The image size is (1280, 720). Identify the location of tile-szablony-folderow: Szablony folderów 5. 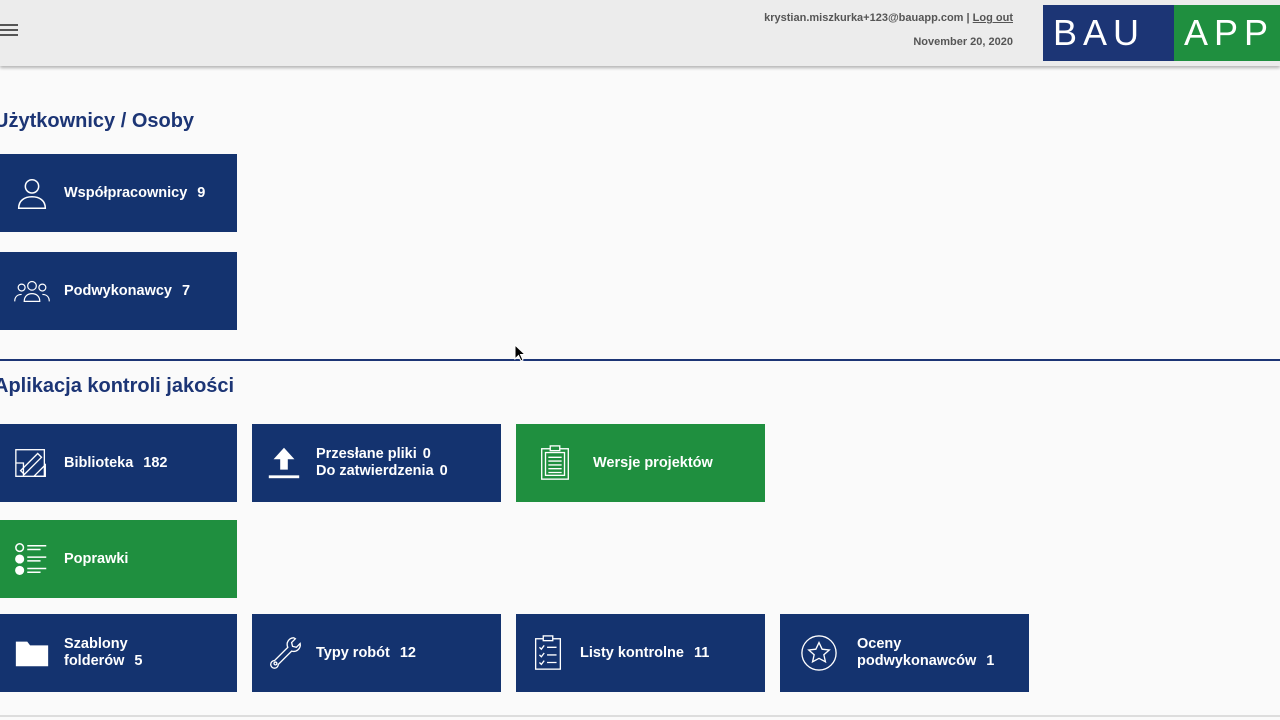
(118, 653).